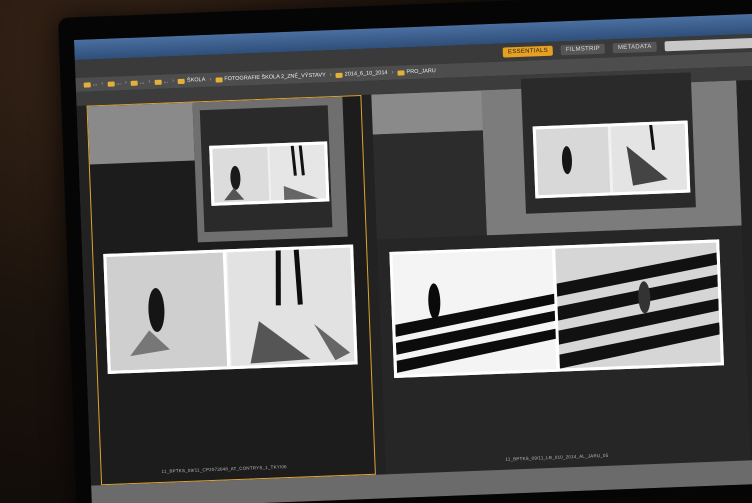  I want to click on workspace-metadata-button: METADATA, so click(634, 47).